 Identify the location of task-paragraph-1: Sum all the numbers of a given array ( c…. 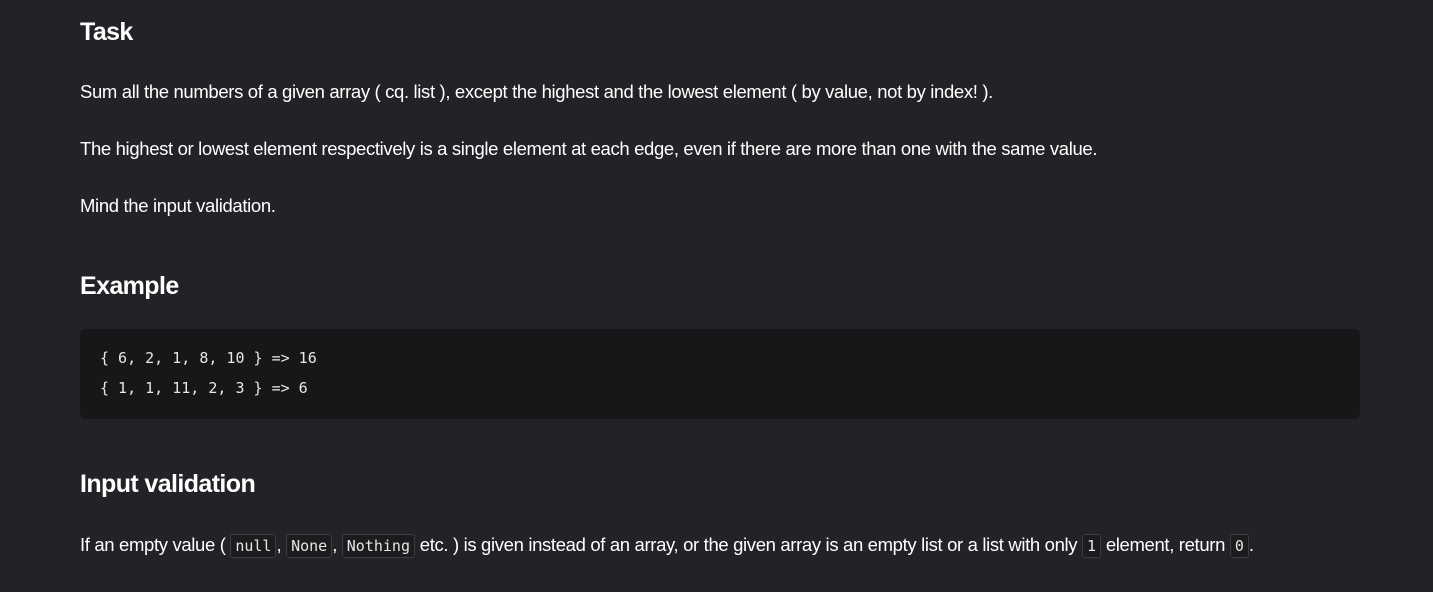
(536, 91).